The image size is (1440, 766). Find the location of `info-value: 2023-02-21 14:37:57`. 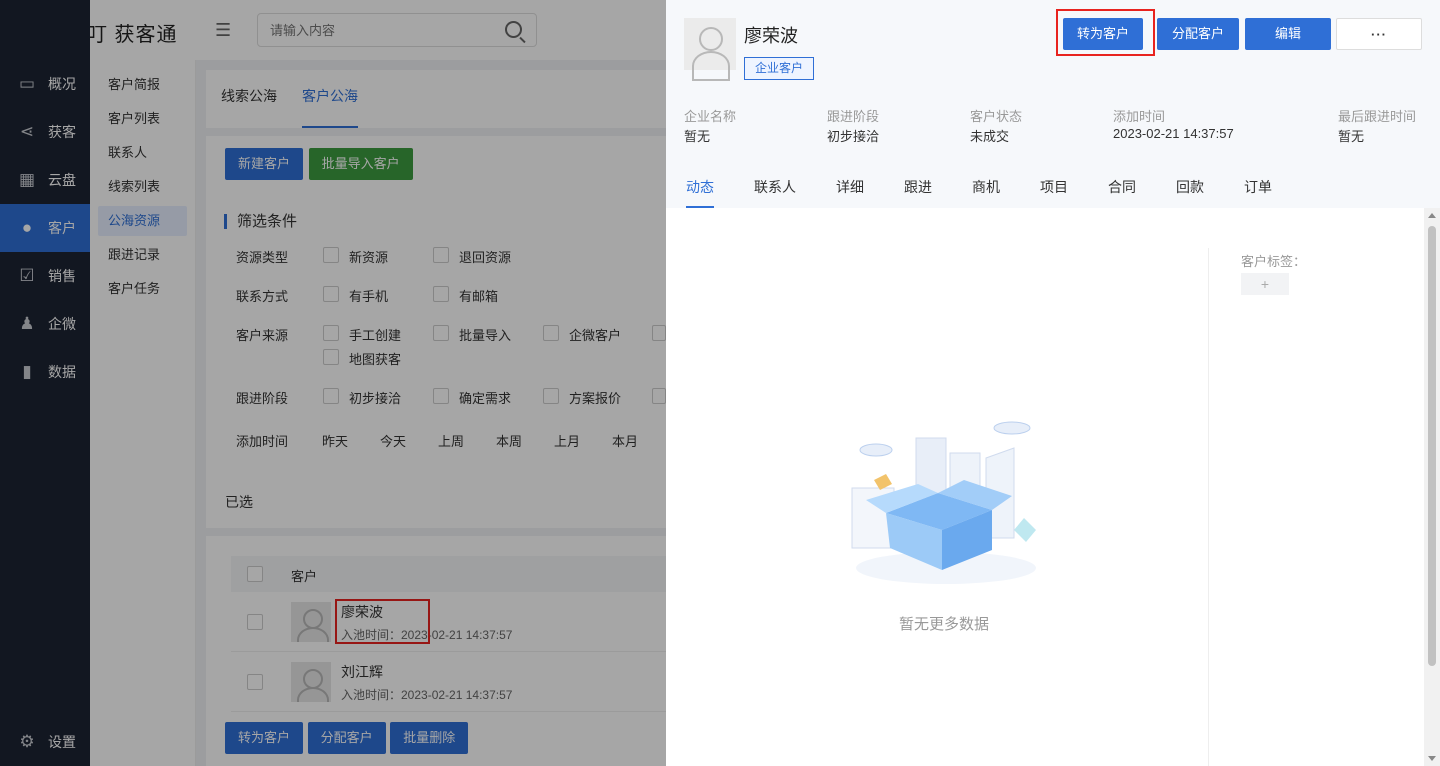

info-value: 2023-02-21 14:37:57 is located at coordinates (1173, 133).